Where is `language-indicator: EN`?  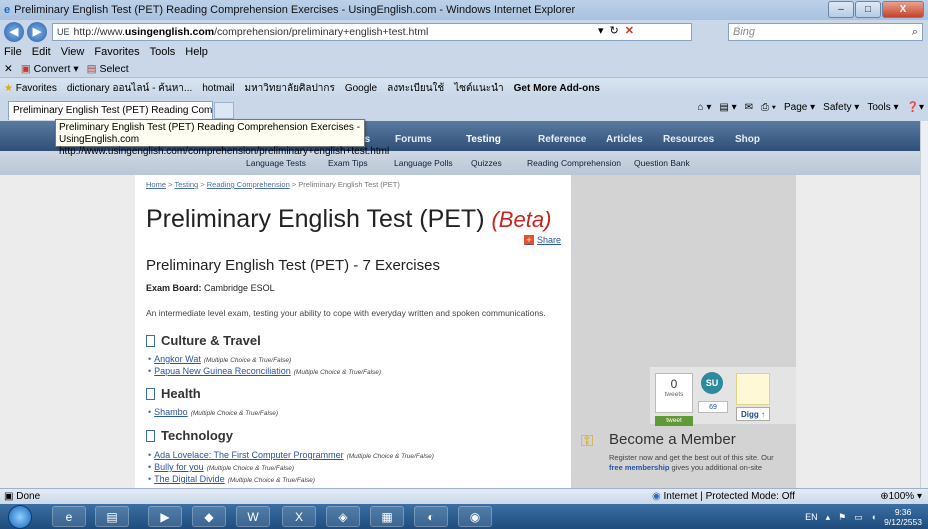
language-indicator: EN is located at coordinates (811, 517).